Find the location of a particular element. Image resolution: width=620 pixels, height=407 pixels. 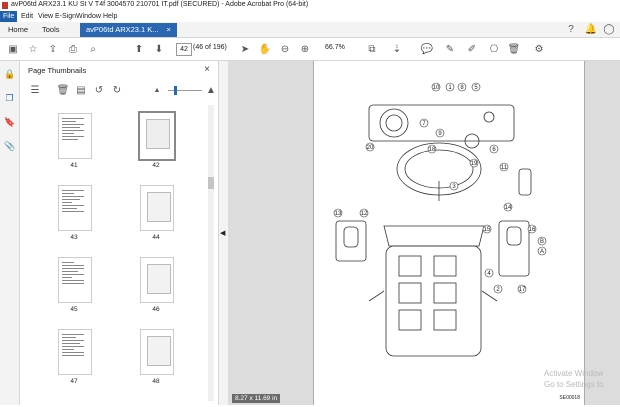

mountain-large-icon: ▲ is located at coordinates (211, 90).